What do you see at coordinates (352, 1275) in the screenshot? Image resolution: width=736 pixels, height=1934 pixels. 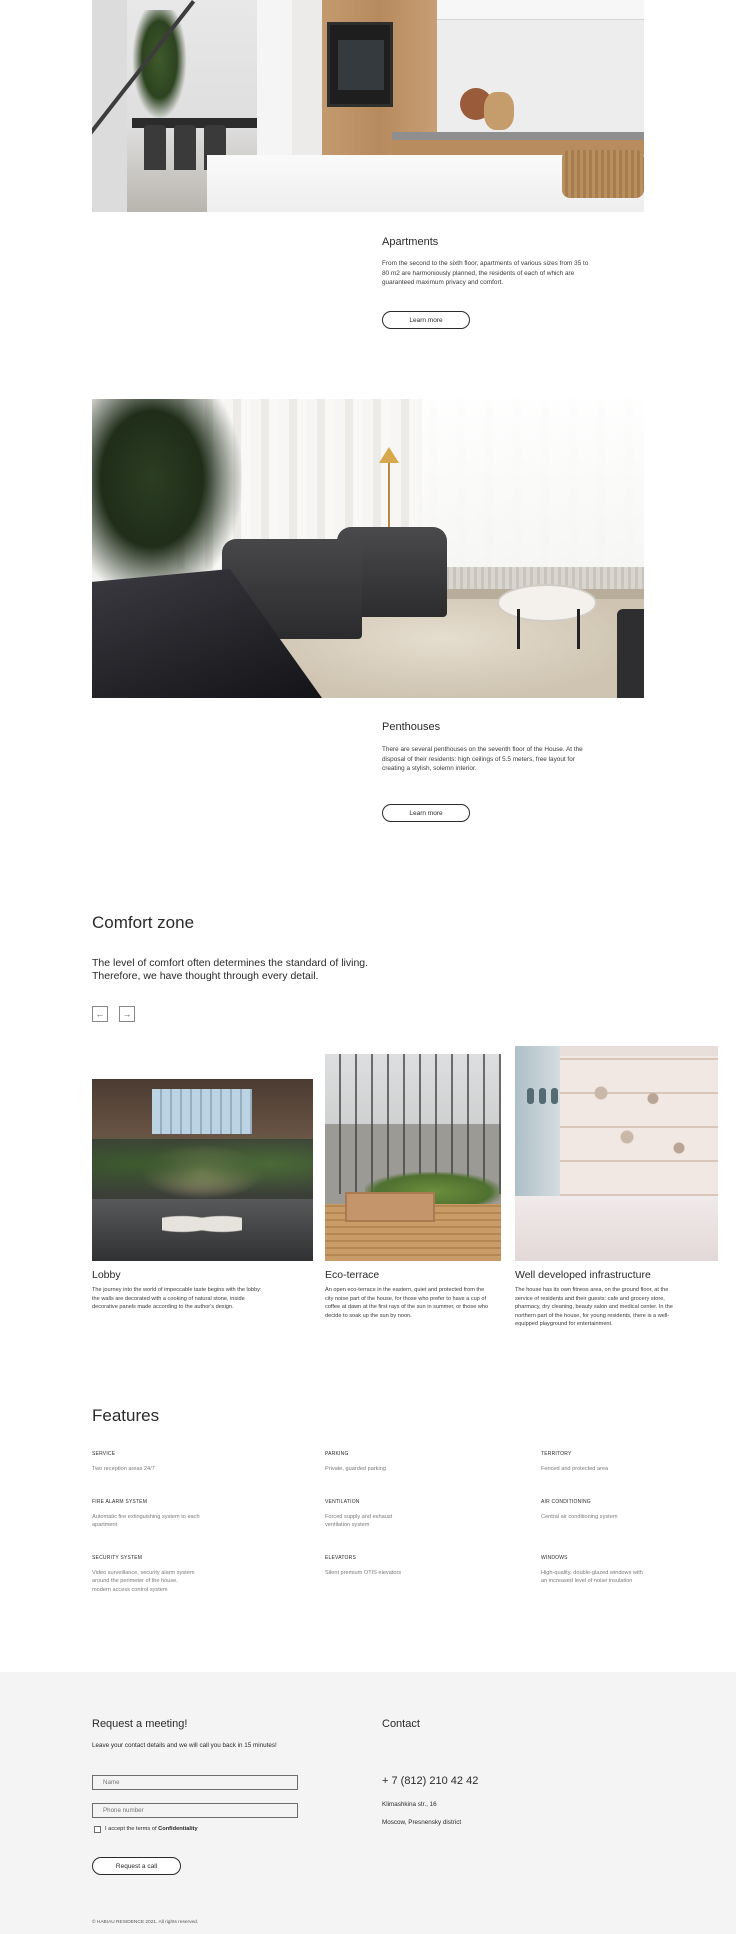 I see `slide-title-eco-terrace: Eco-terrace` at bounding box center [352, 1275].